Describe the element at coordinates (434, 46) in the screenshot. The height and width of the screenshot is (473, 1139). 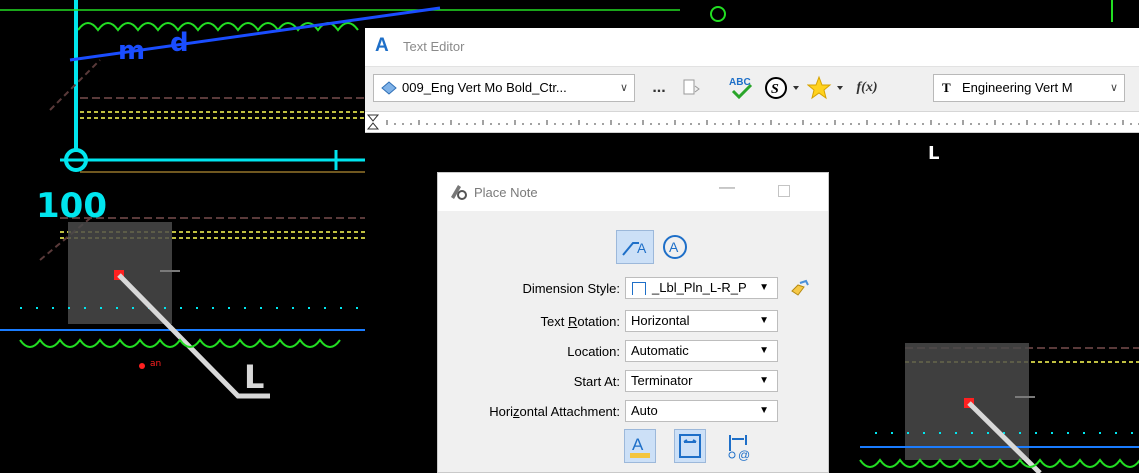
I see `text-editor-title: Text Editor` at that location.